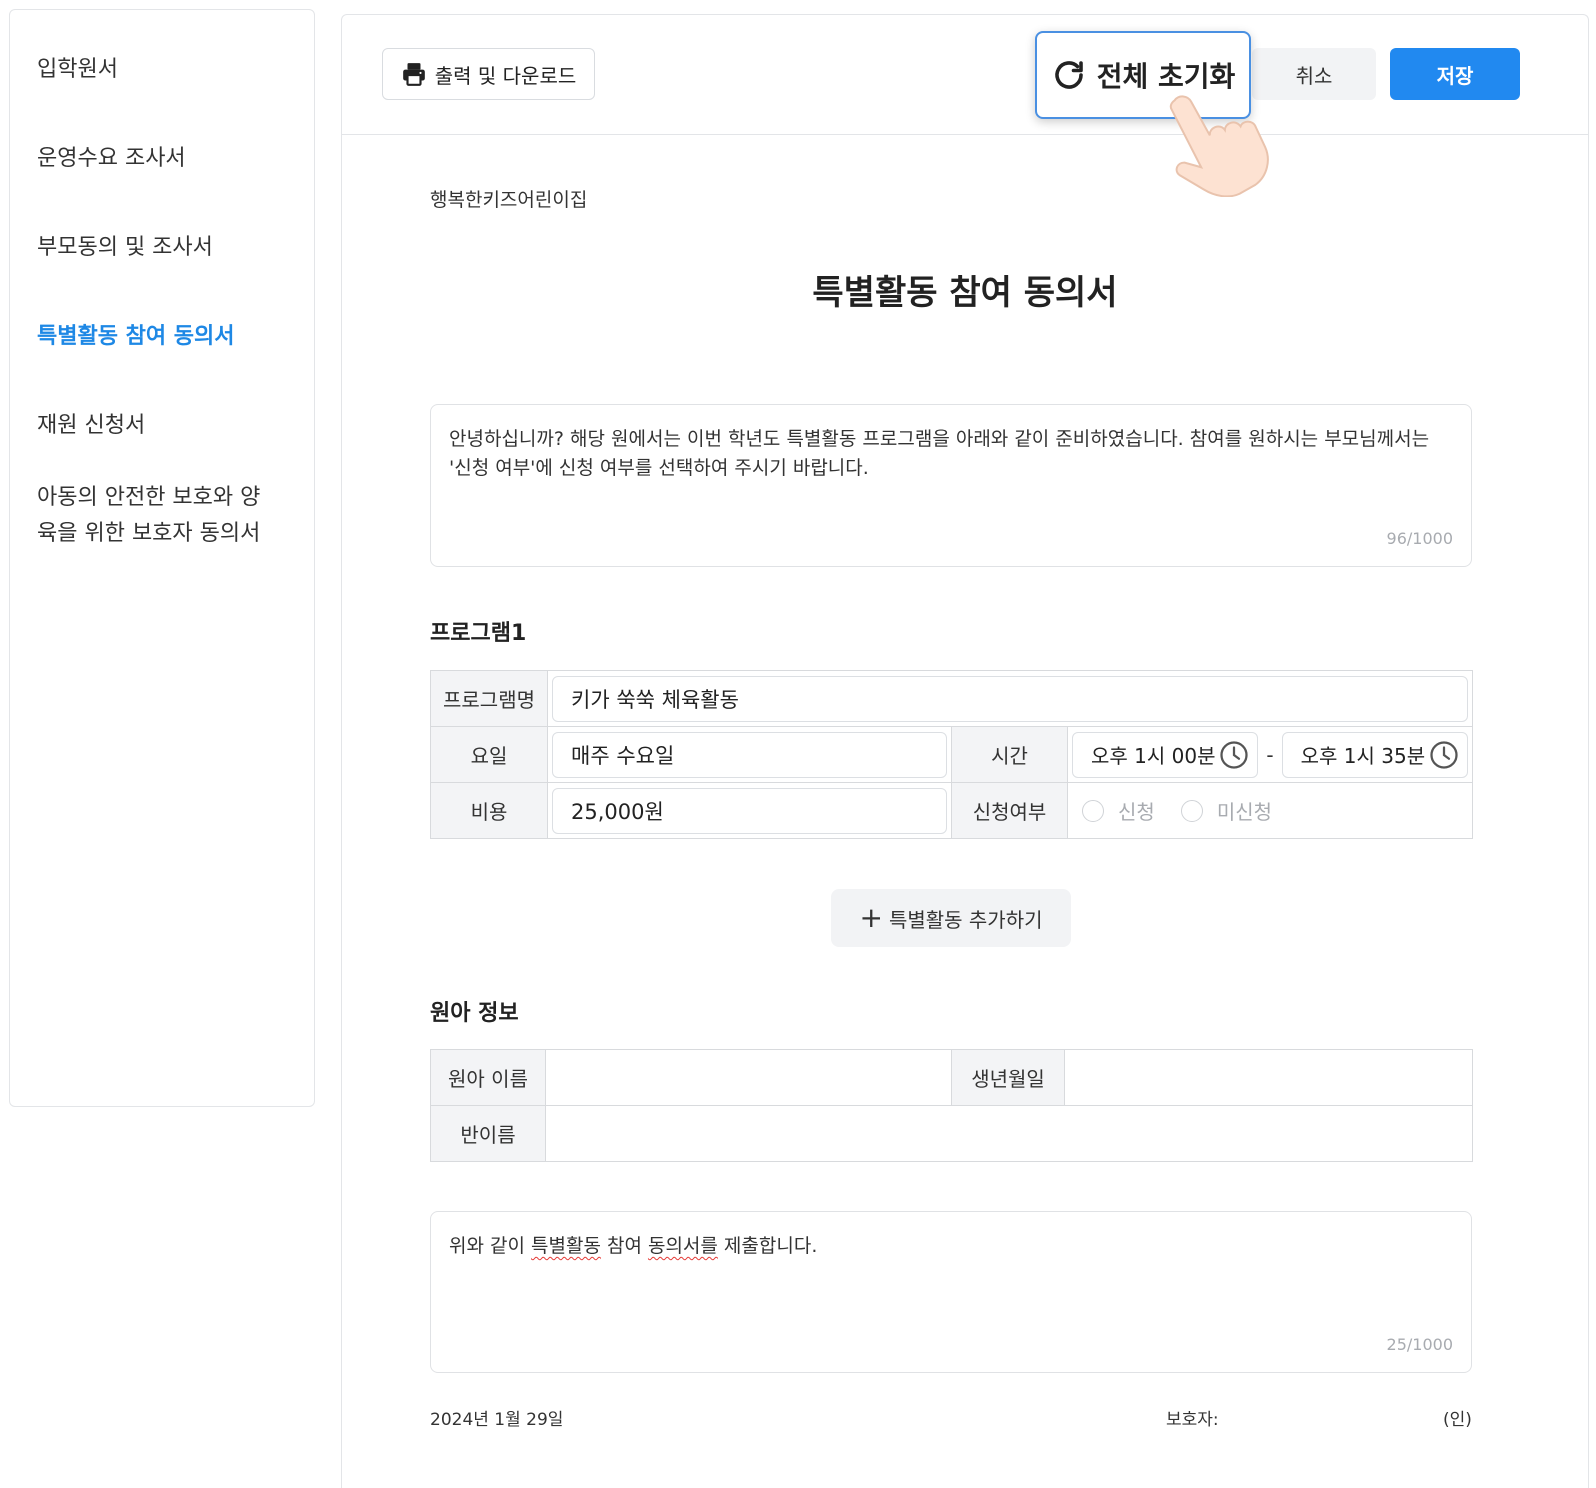 The width and height of the screenshot is (1596, 1488). What do you see at coordinates (1008, 1077) in the screenshot?
I see `birthdate-label: 생년월일` at bounding box center [1008, 1077].